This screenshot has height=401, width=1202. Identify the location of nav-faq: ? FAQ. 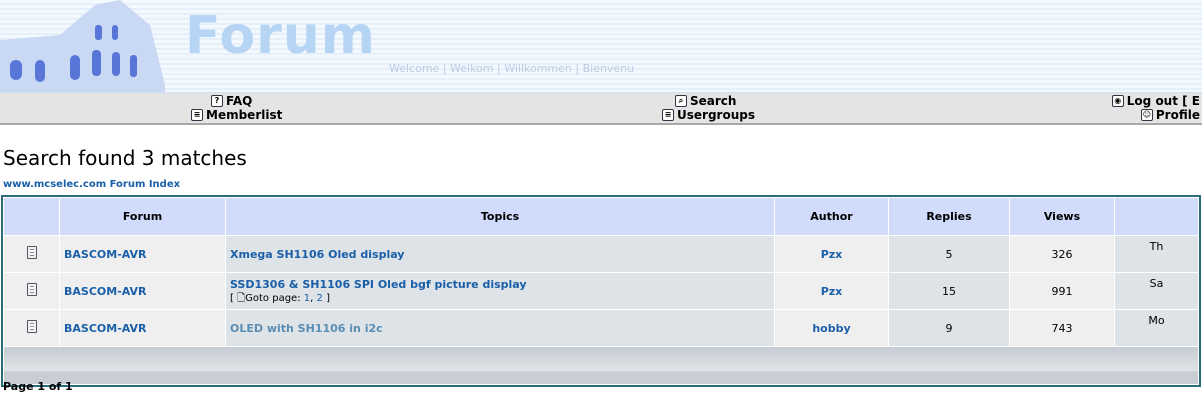
(231, 101).